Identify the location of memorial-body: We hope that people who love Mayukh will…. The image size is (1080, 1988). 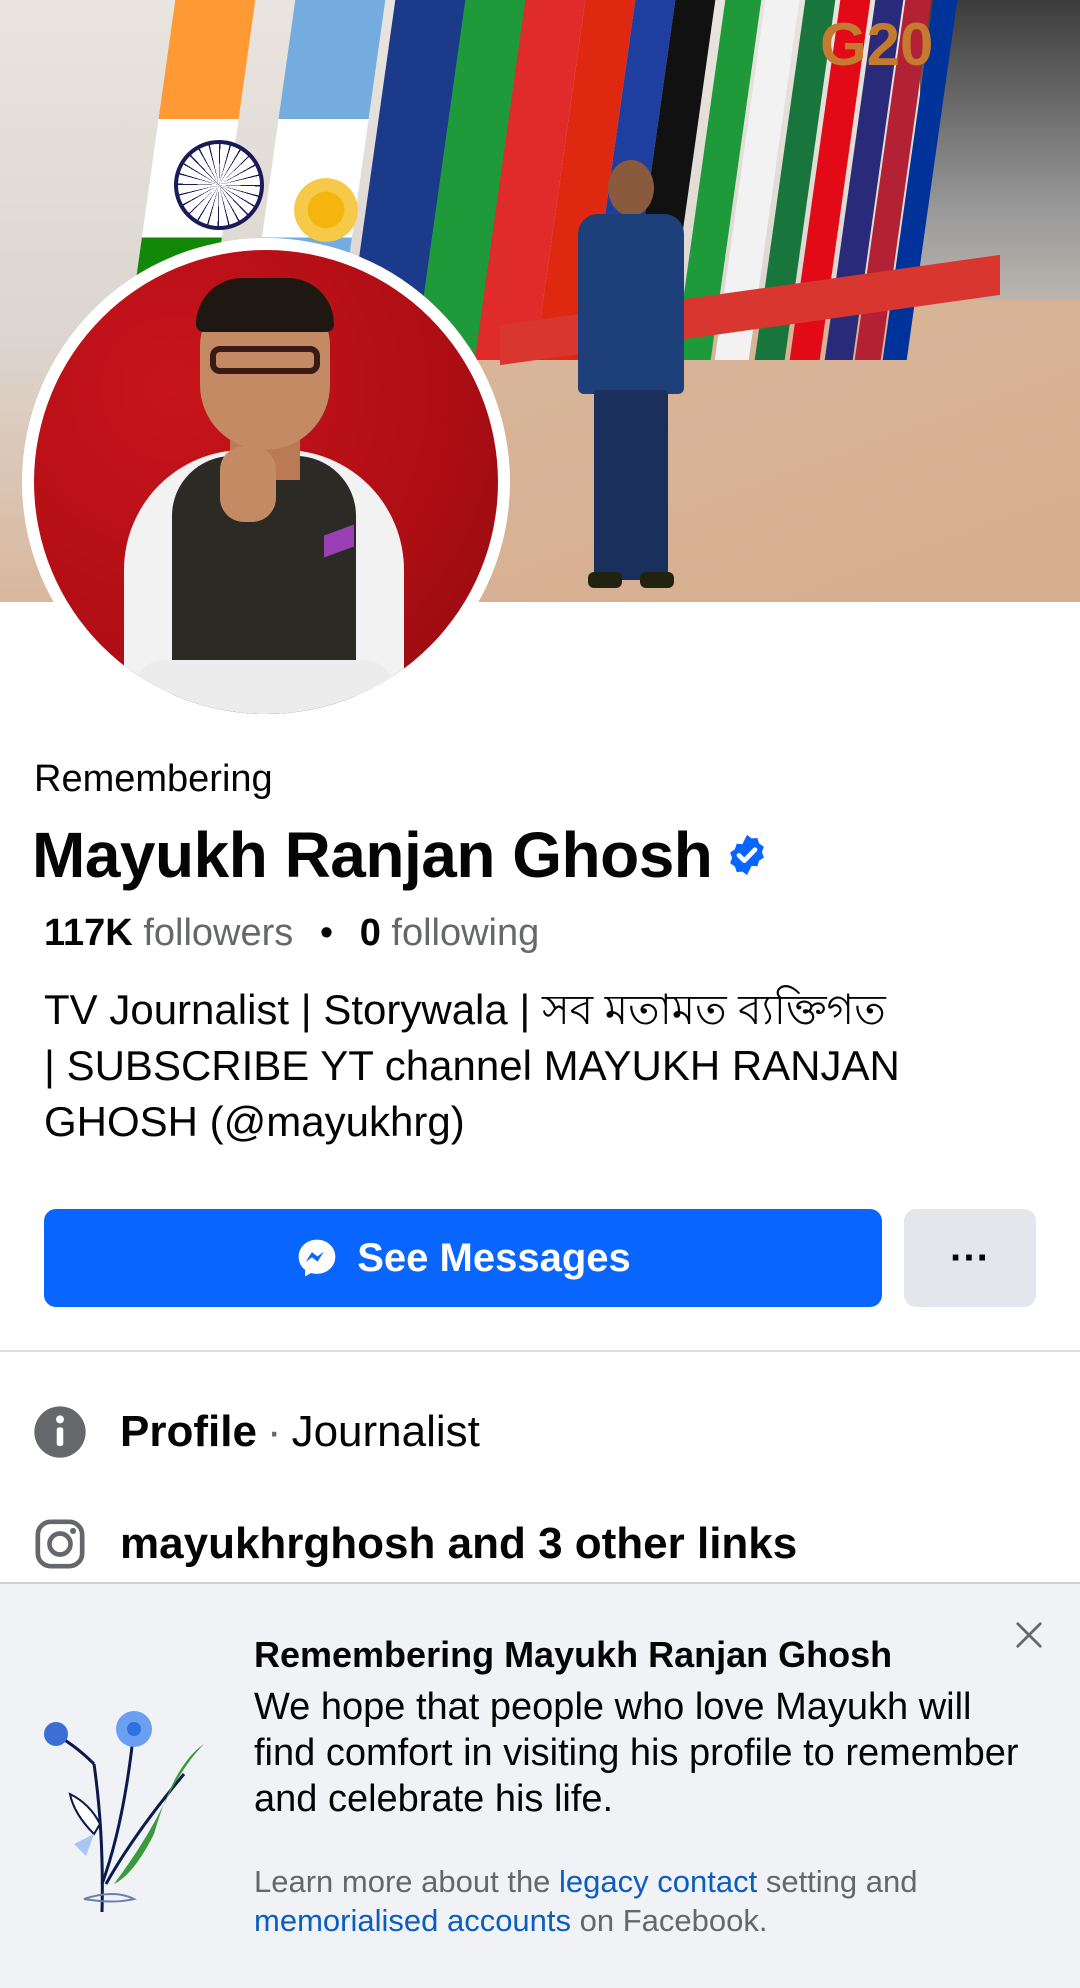
(636, 1753).